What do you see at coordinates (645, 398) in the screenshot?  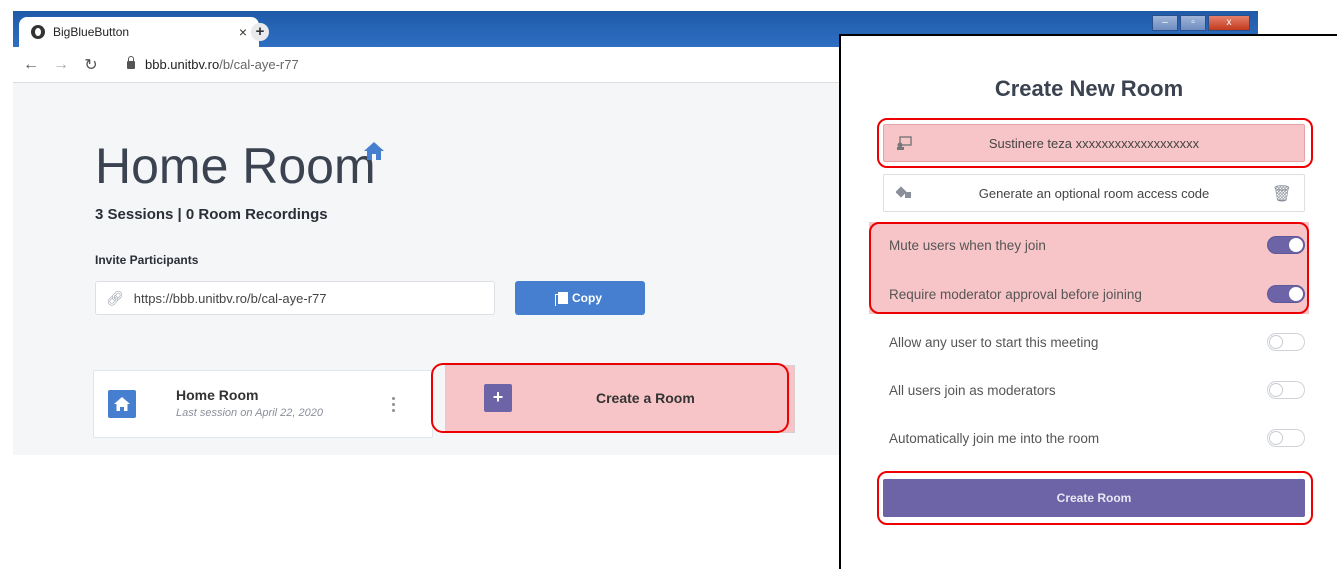 I see `create-room-card-label: Create a Room` at bounding box center [645, 398].